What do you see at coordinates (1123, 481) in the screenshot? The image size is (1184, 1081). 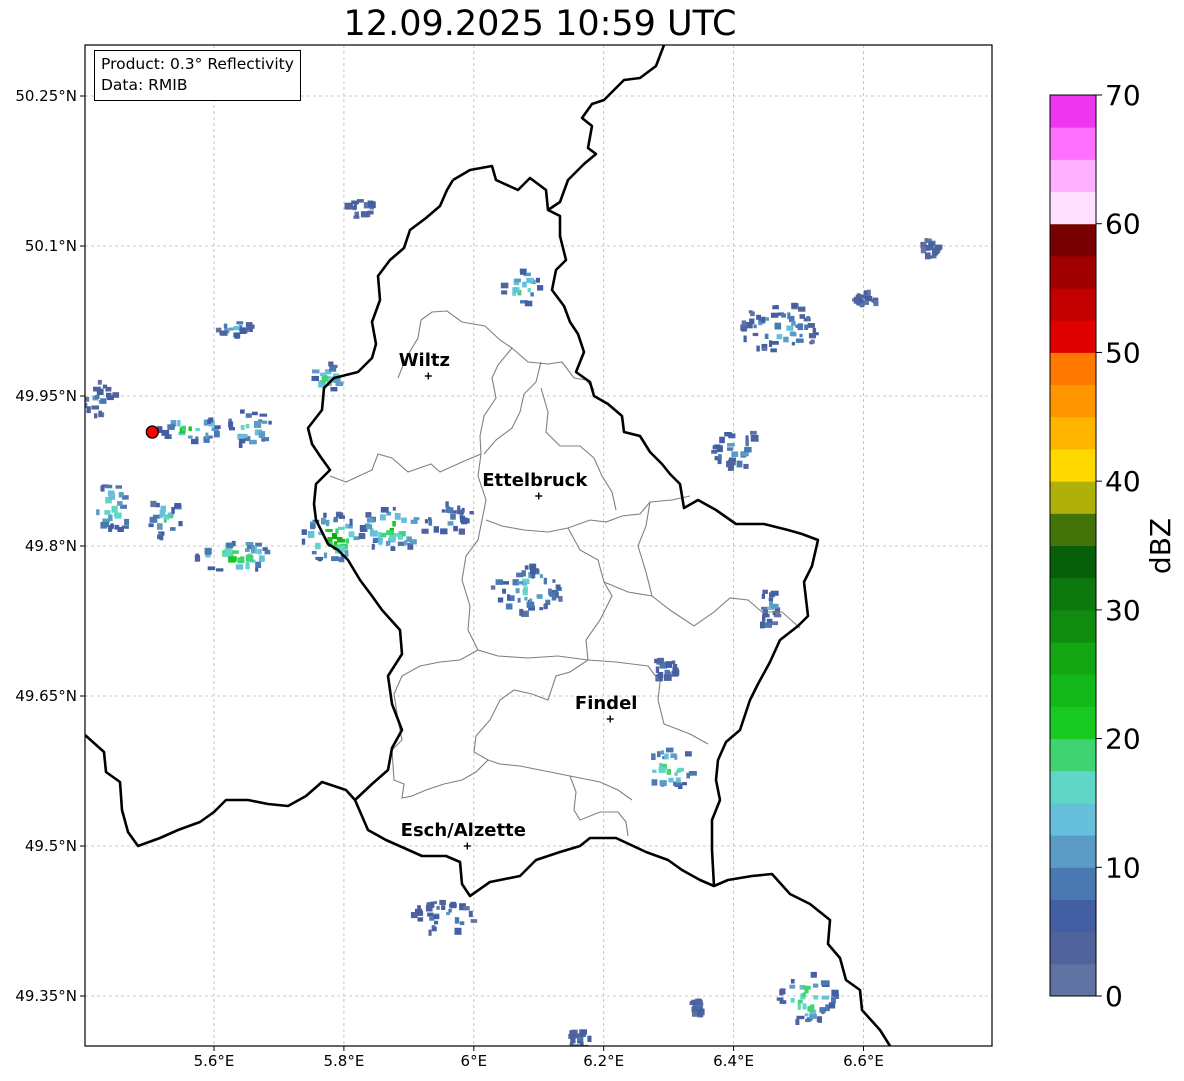 I see `colorbar-tick-label: 40` at bounding box center [1123, 481].